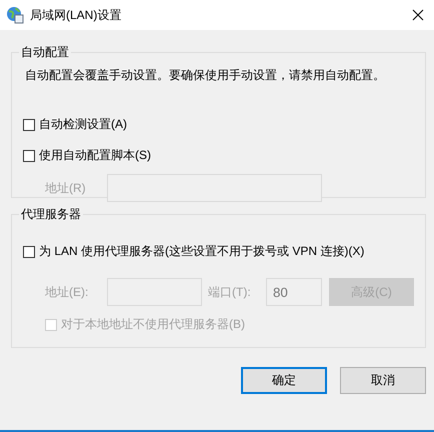 Image resolution: width=434 pixels, height=432 pixels. What do you see at coordinates (224, 155) in the screenshot?
I see `checkbox-option: 使用自动配置脚本(S)` at bounding box center [224, 155].